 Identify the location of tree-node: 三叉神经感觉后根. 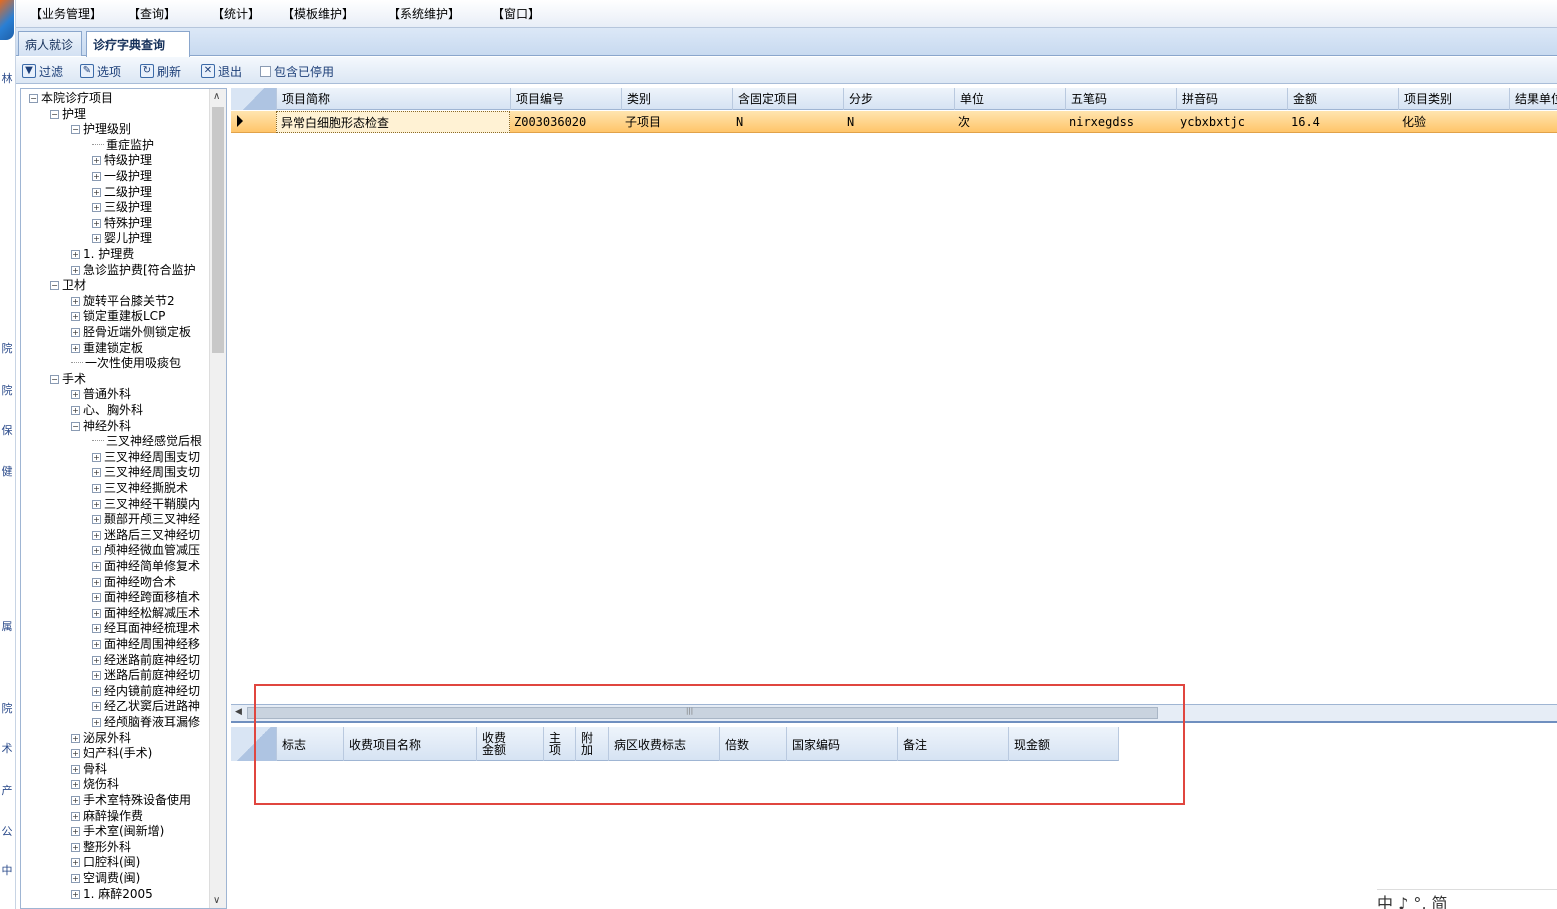
(147, 441).